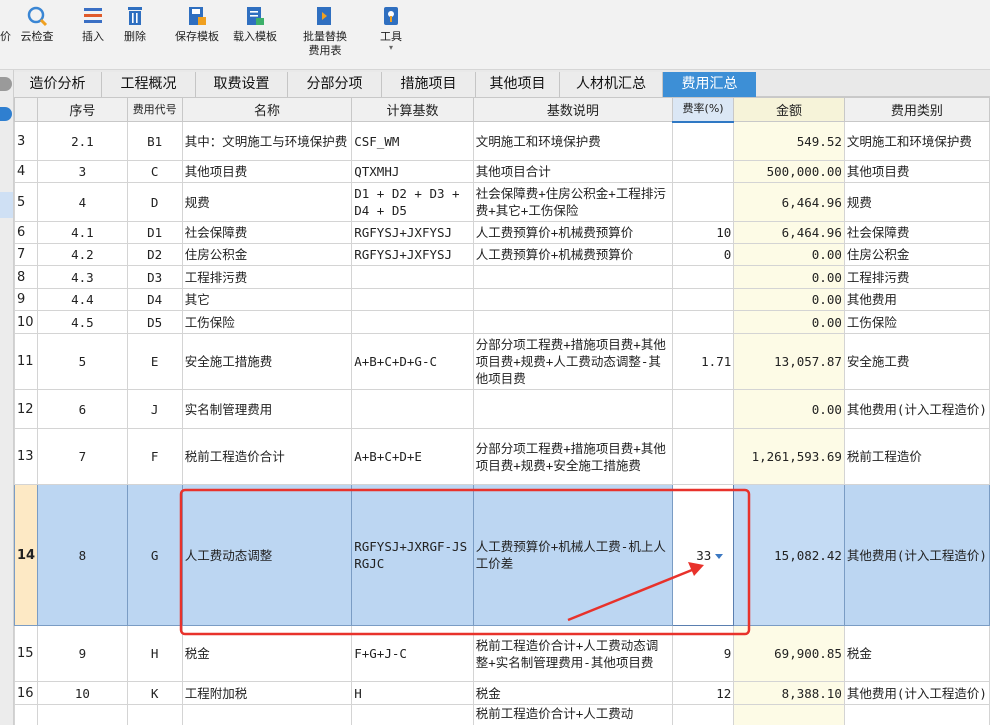 Image resolution: width=990 pixels, height=725 pixels. Describe the element at coordinates (267, 555) in the screenshot. I see `name-cell: 人工费动态调整` at that location.